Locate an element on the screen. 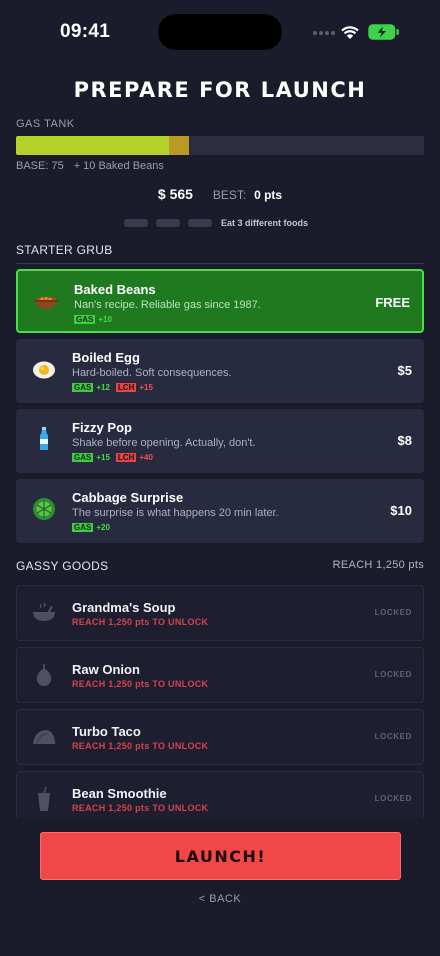  wifi-icon is located at coordinates (350, 32).